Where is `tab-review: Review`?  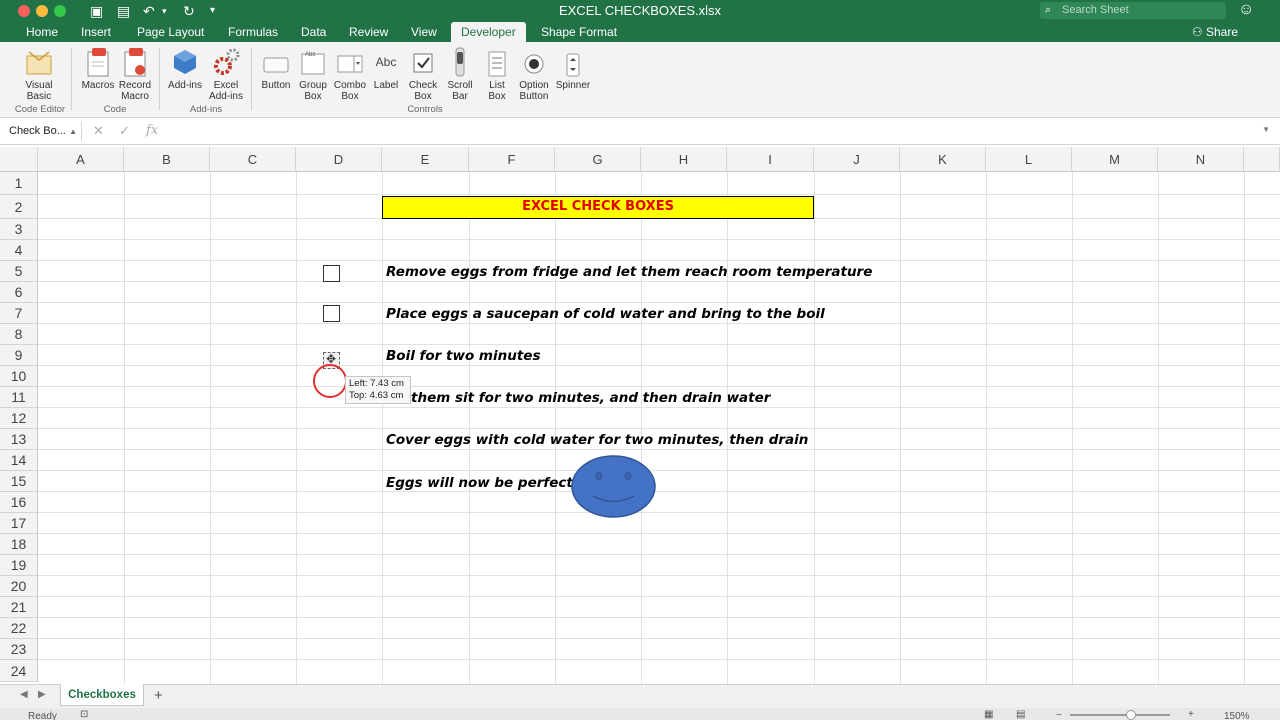 tab-review: Review is located at coordinates (368, 32).